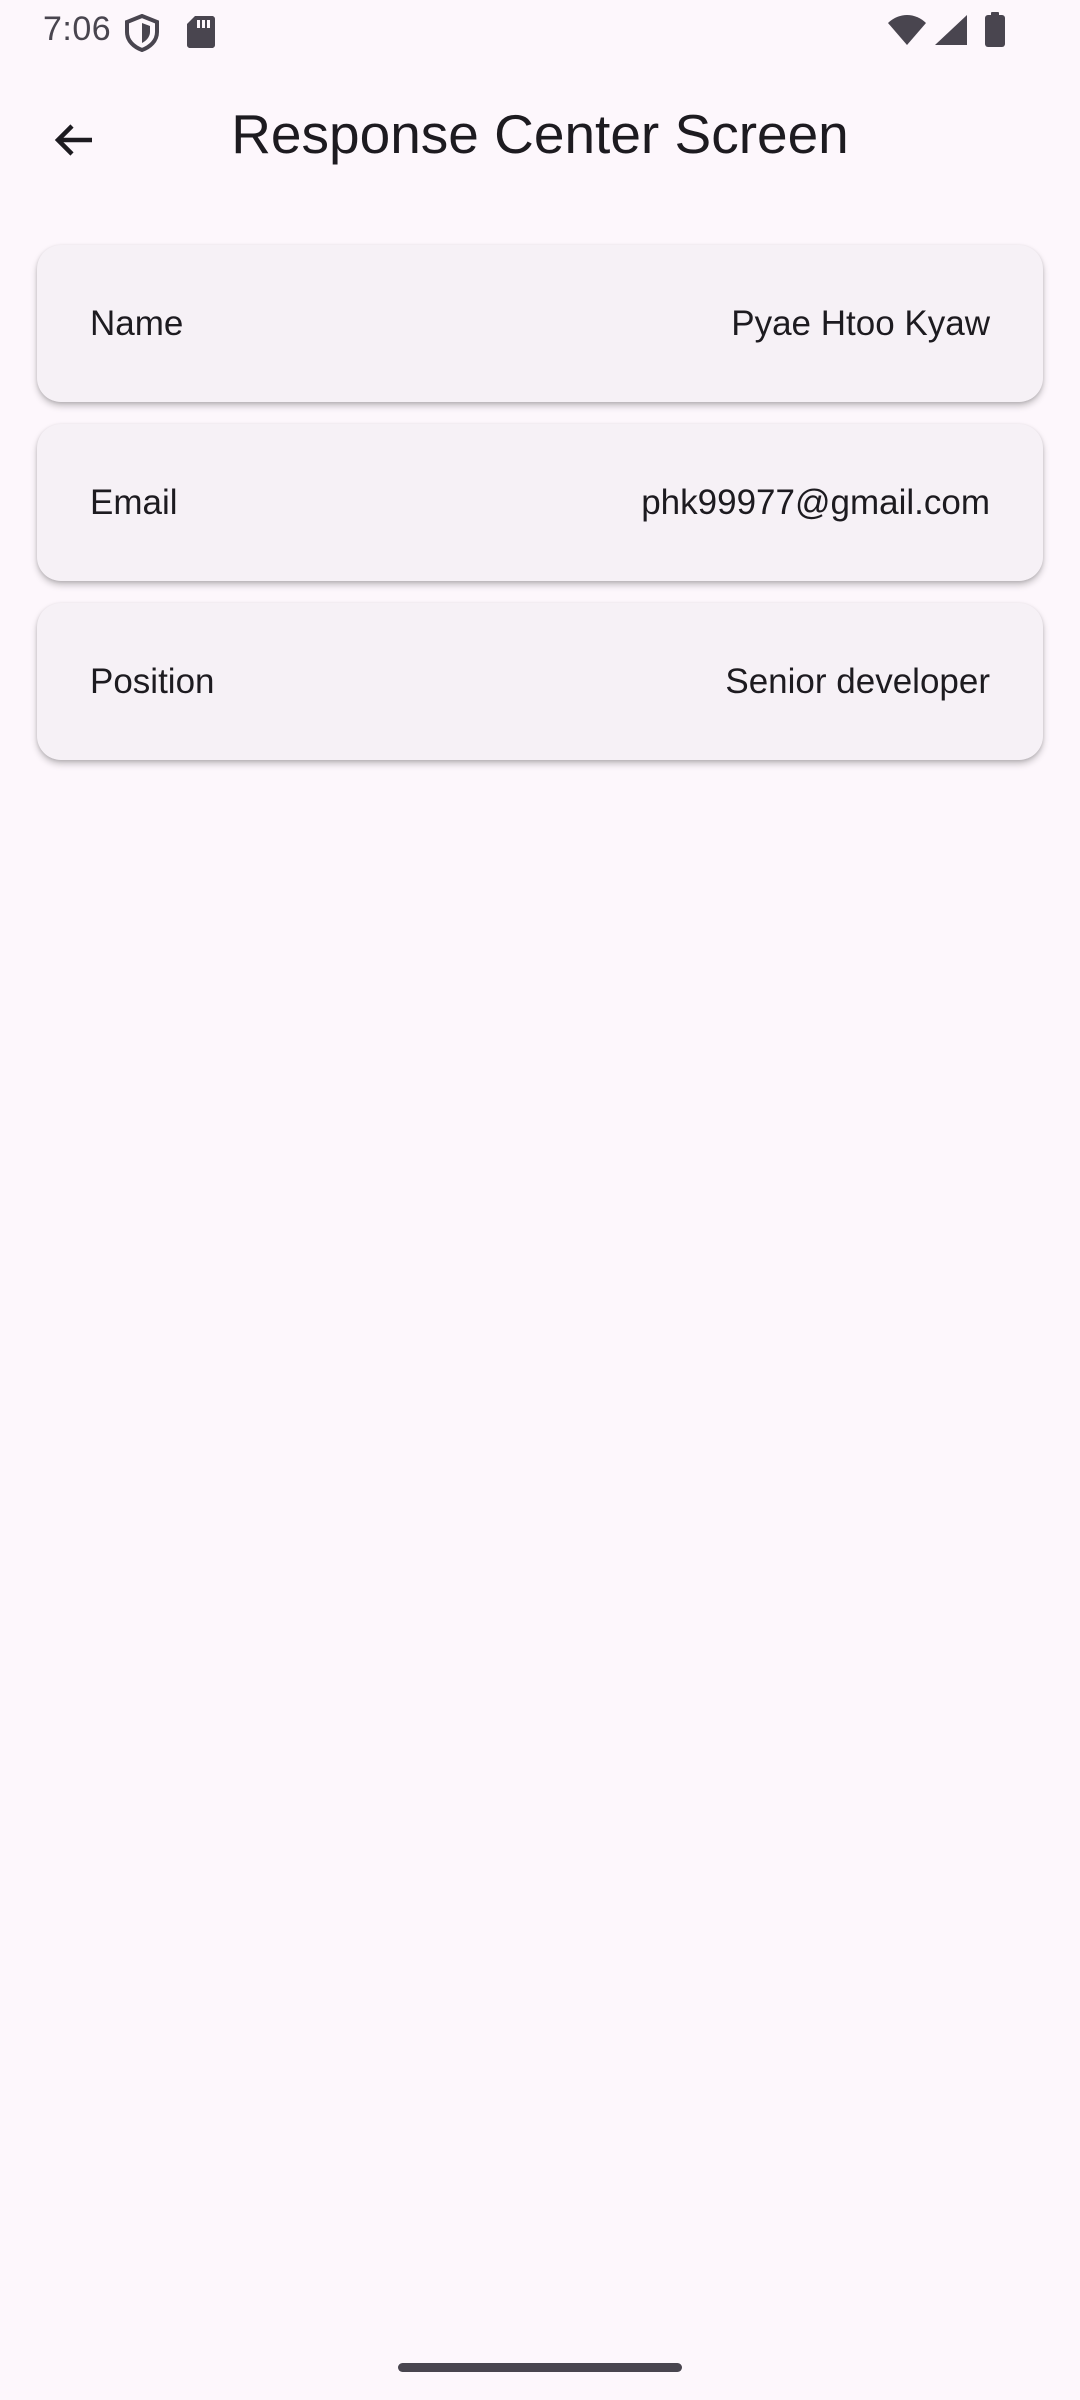 This screenshot has height=2400, width=1080. I want to click on battery-icon, so click(995, 32).